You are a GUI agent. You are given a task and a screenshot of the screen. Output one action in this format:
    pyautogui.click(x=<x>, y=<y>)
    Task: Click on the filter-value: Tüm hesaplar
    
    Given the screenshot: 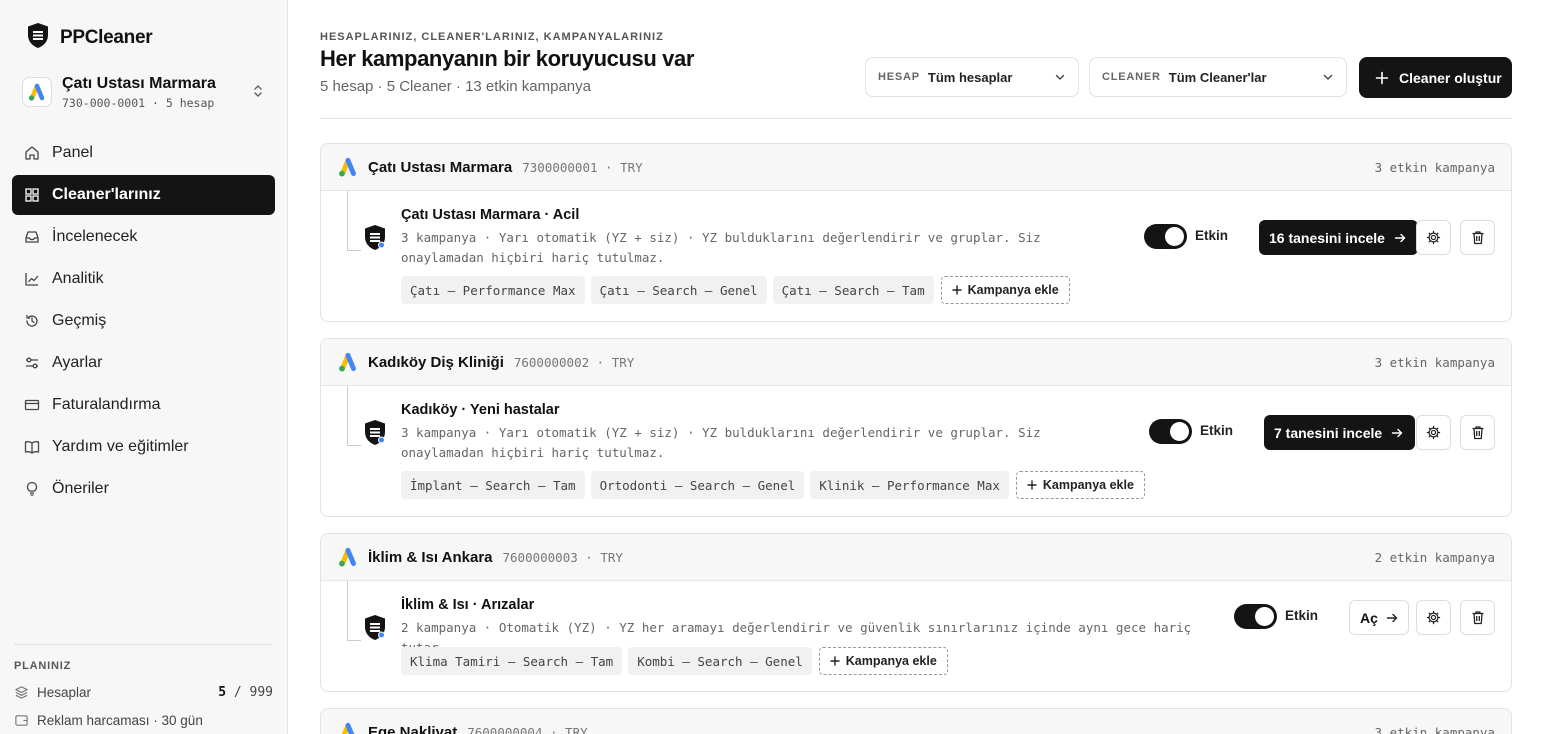 What is the action you would take?
    pyautogui.click(x=970, y=77)
    